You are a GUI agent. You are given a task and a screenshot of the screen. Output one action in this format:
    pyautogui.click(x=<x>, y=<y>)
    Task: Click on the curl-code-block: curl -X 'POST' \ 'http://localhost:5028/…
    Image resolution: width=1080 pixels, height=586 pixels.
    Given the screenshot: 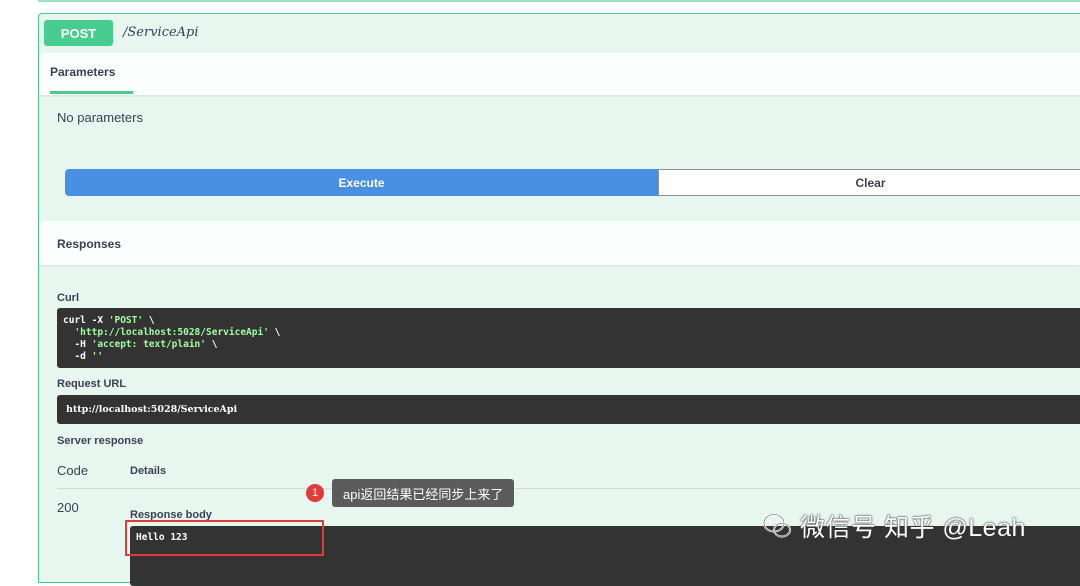 What is the action you would take?
    pyautogui.click(x=568, y=338)
    